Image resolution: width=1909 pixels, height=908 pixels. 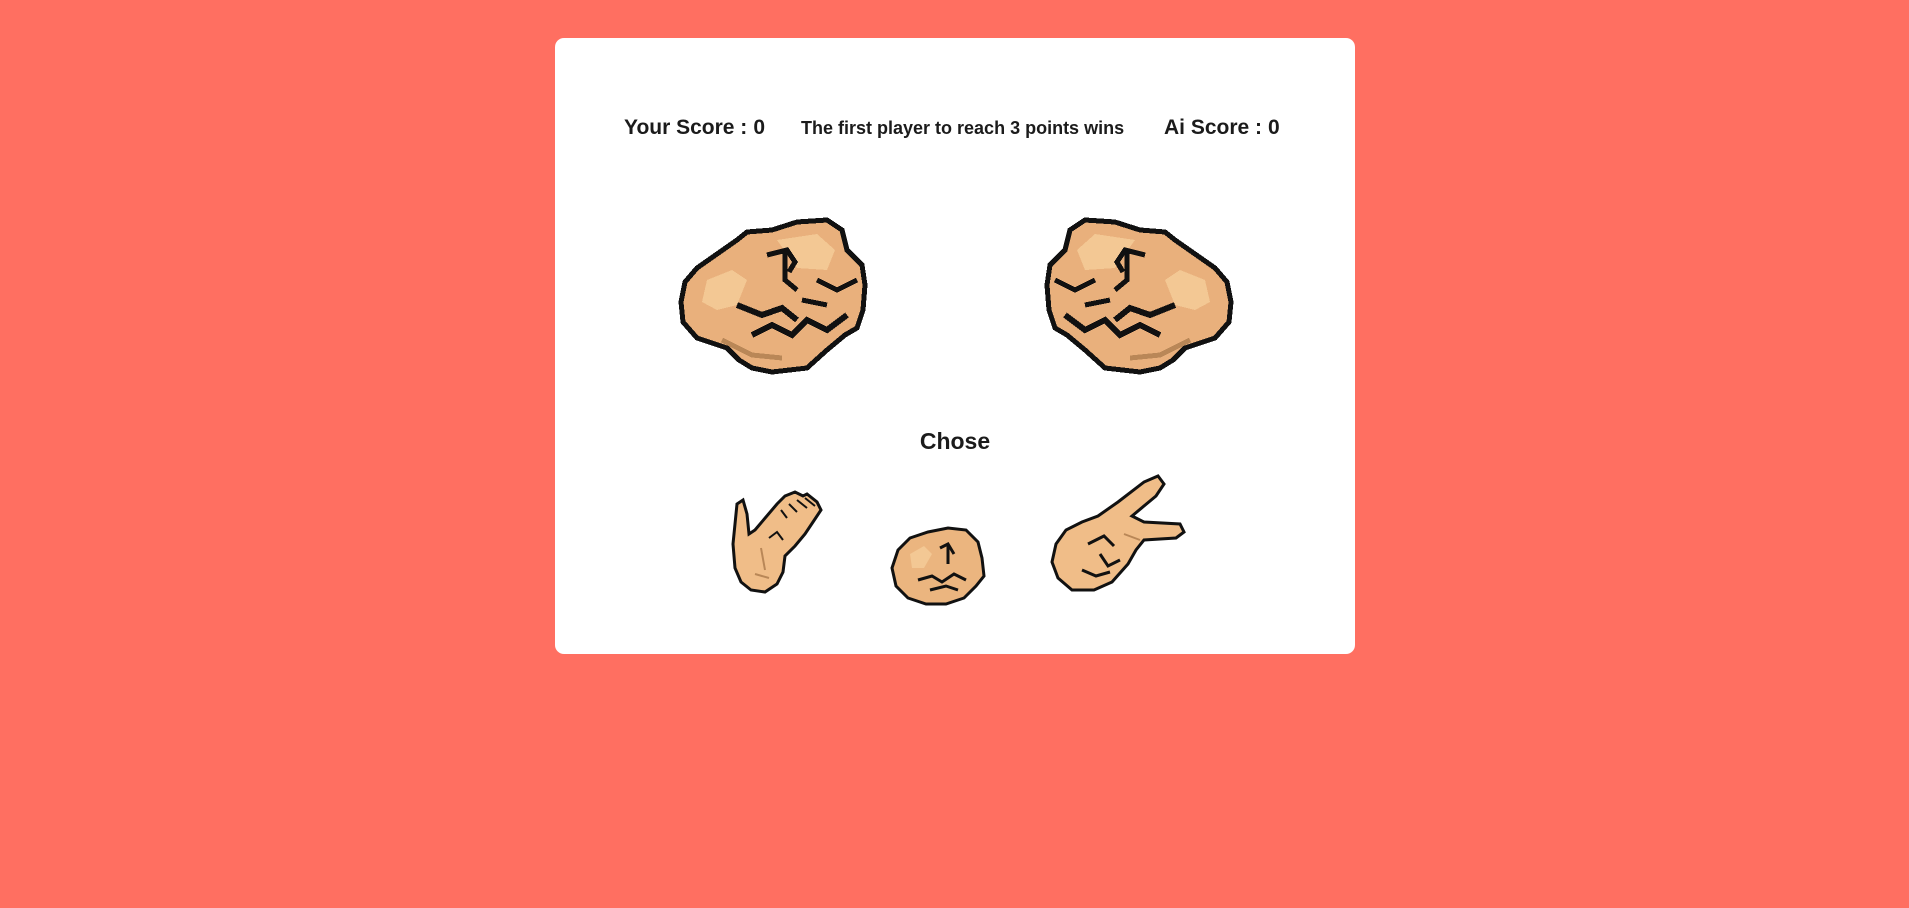 I want to click on paper-button, so click(x=782, y=534).